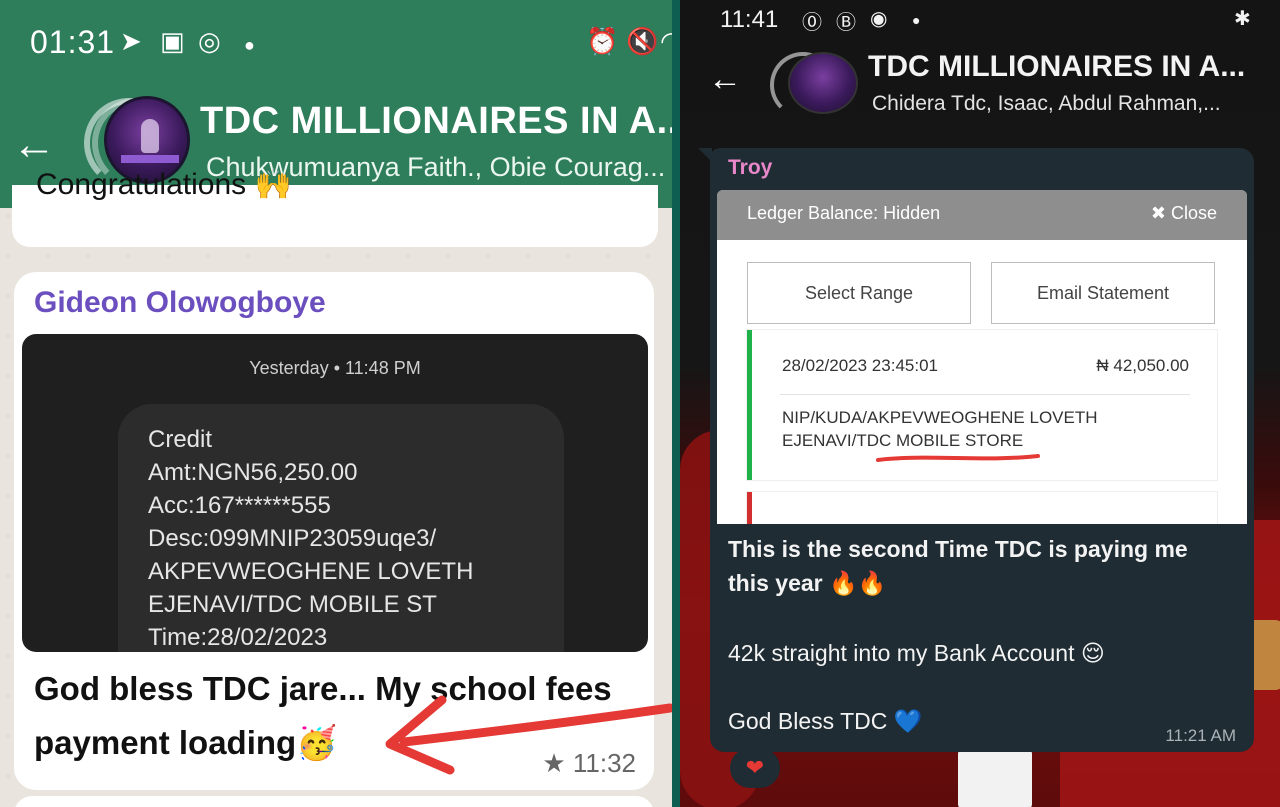 Image resolution: width=1280 pixels, height=807 pixels. Describe the element at coordinates (985, 394) in the screenshot. I see `row-divider` at that location.